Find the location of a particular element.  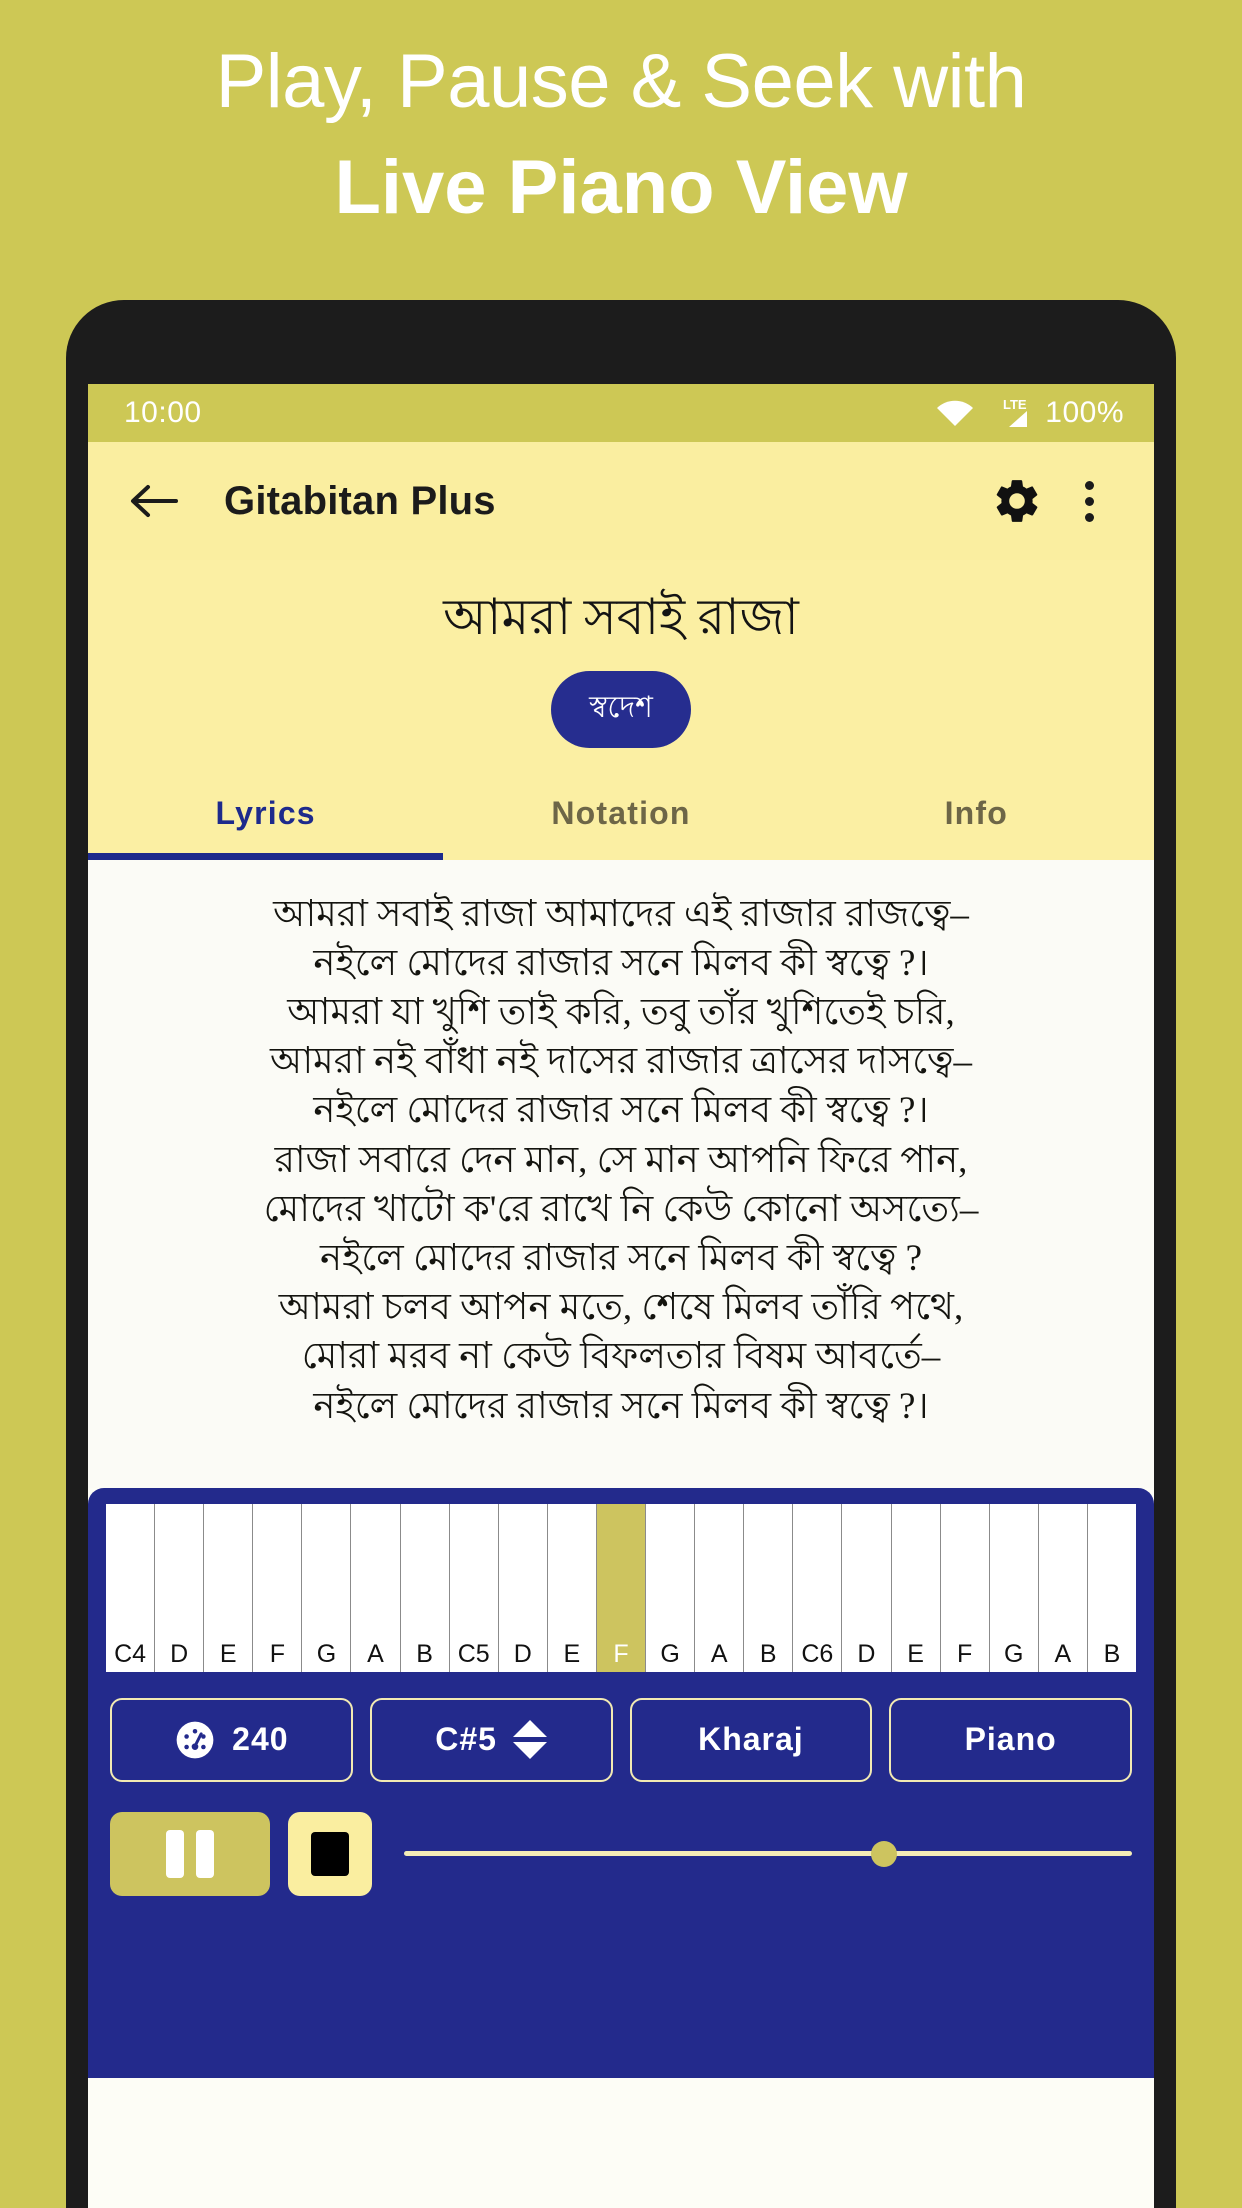

app-bar: Gitabitan Plus is located at coordinates (621, 501).